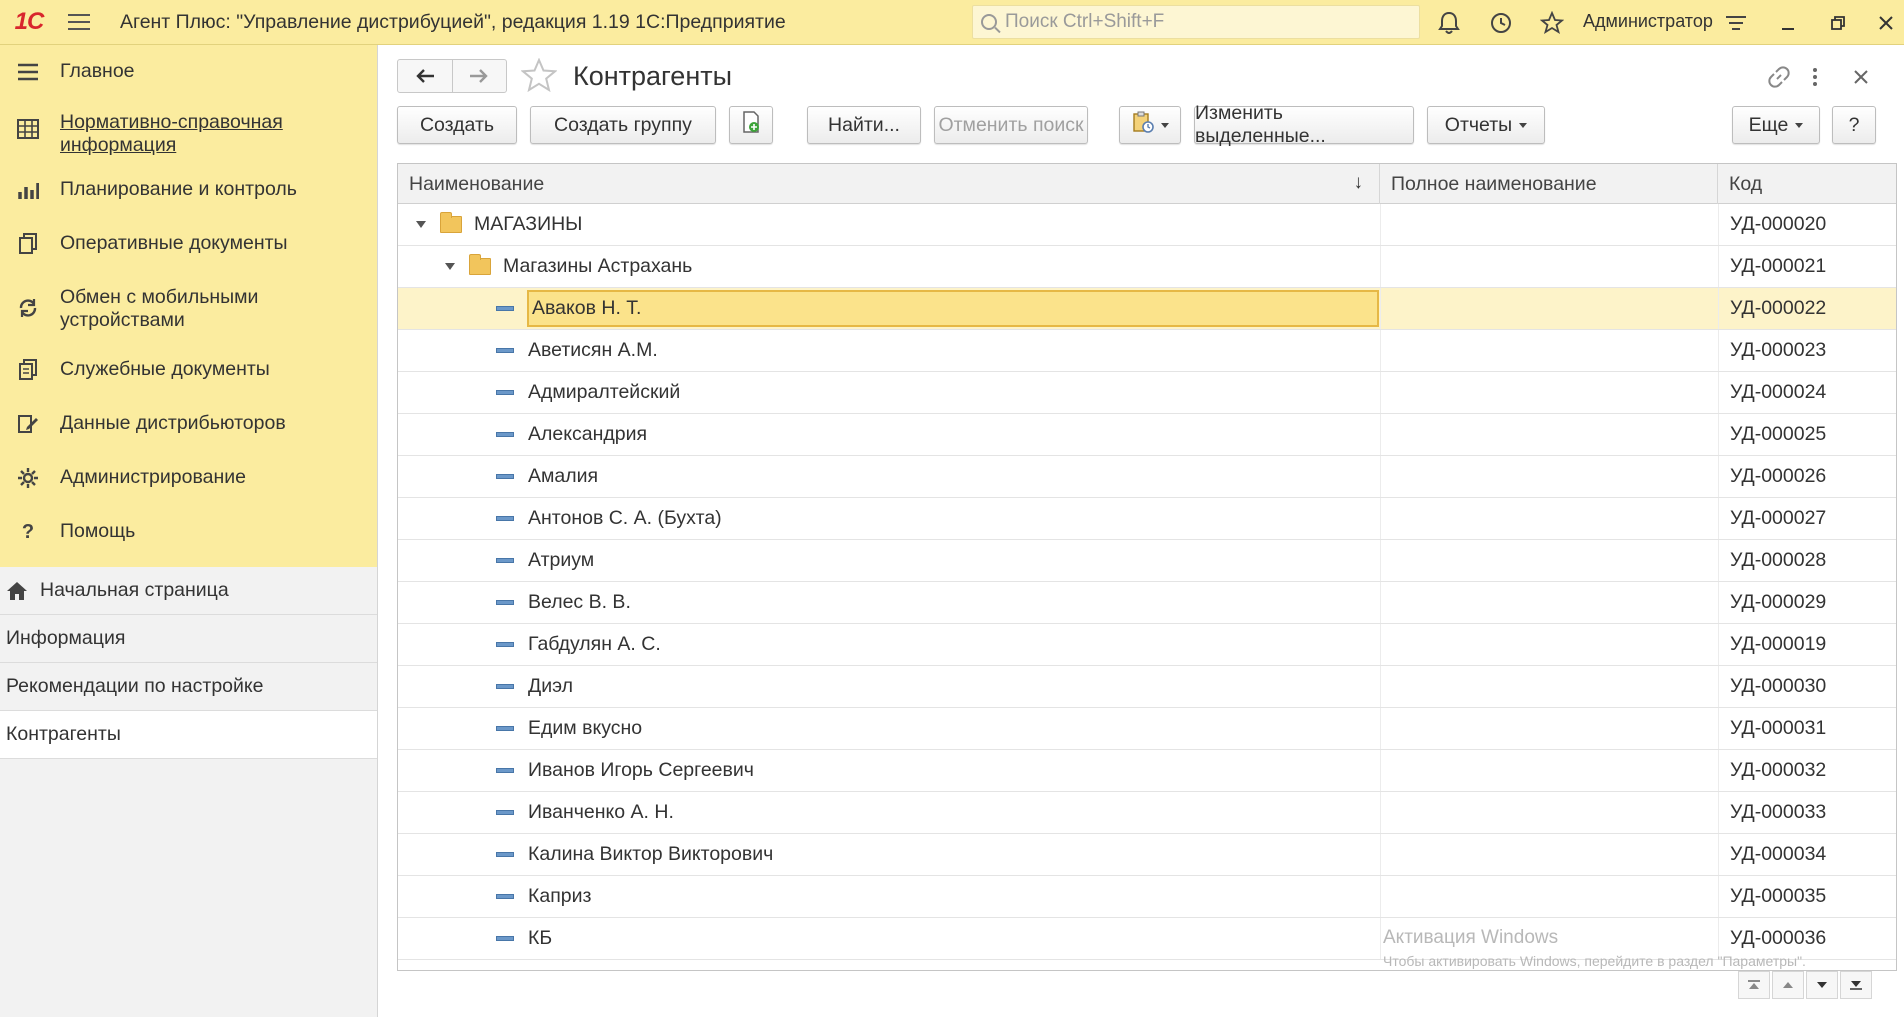  Describe the element at coordinates (188, 639) in the screenshot. I see `open-window-info: Информация` at that location.